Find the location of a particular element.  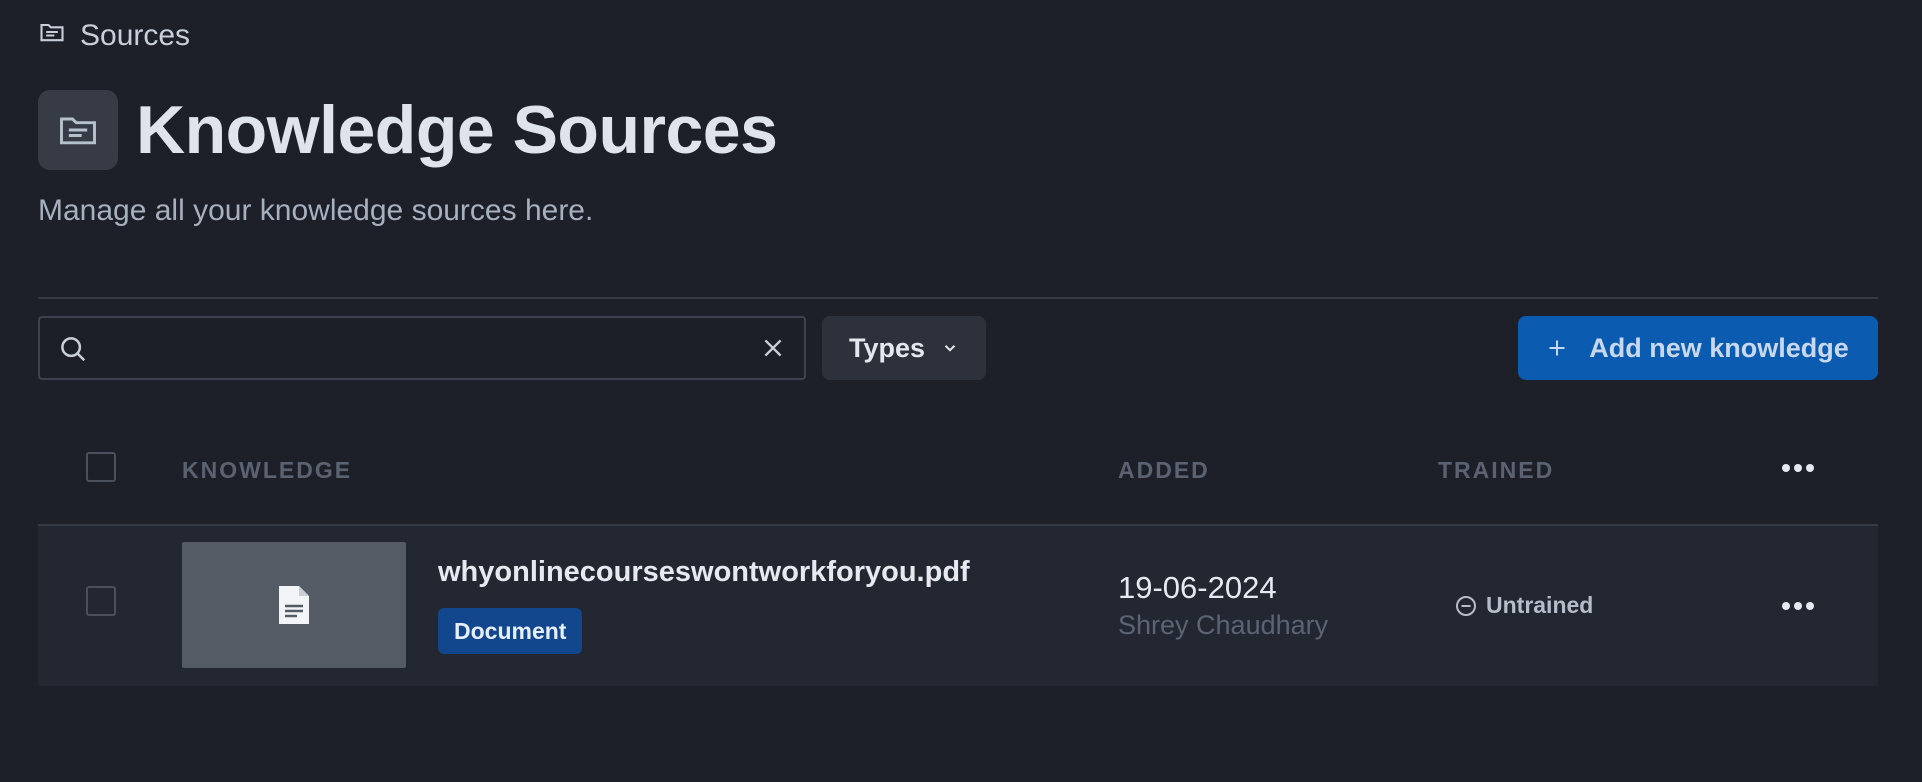

row-checkbox is located at coordinates (101, 601).